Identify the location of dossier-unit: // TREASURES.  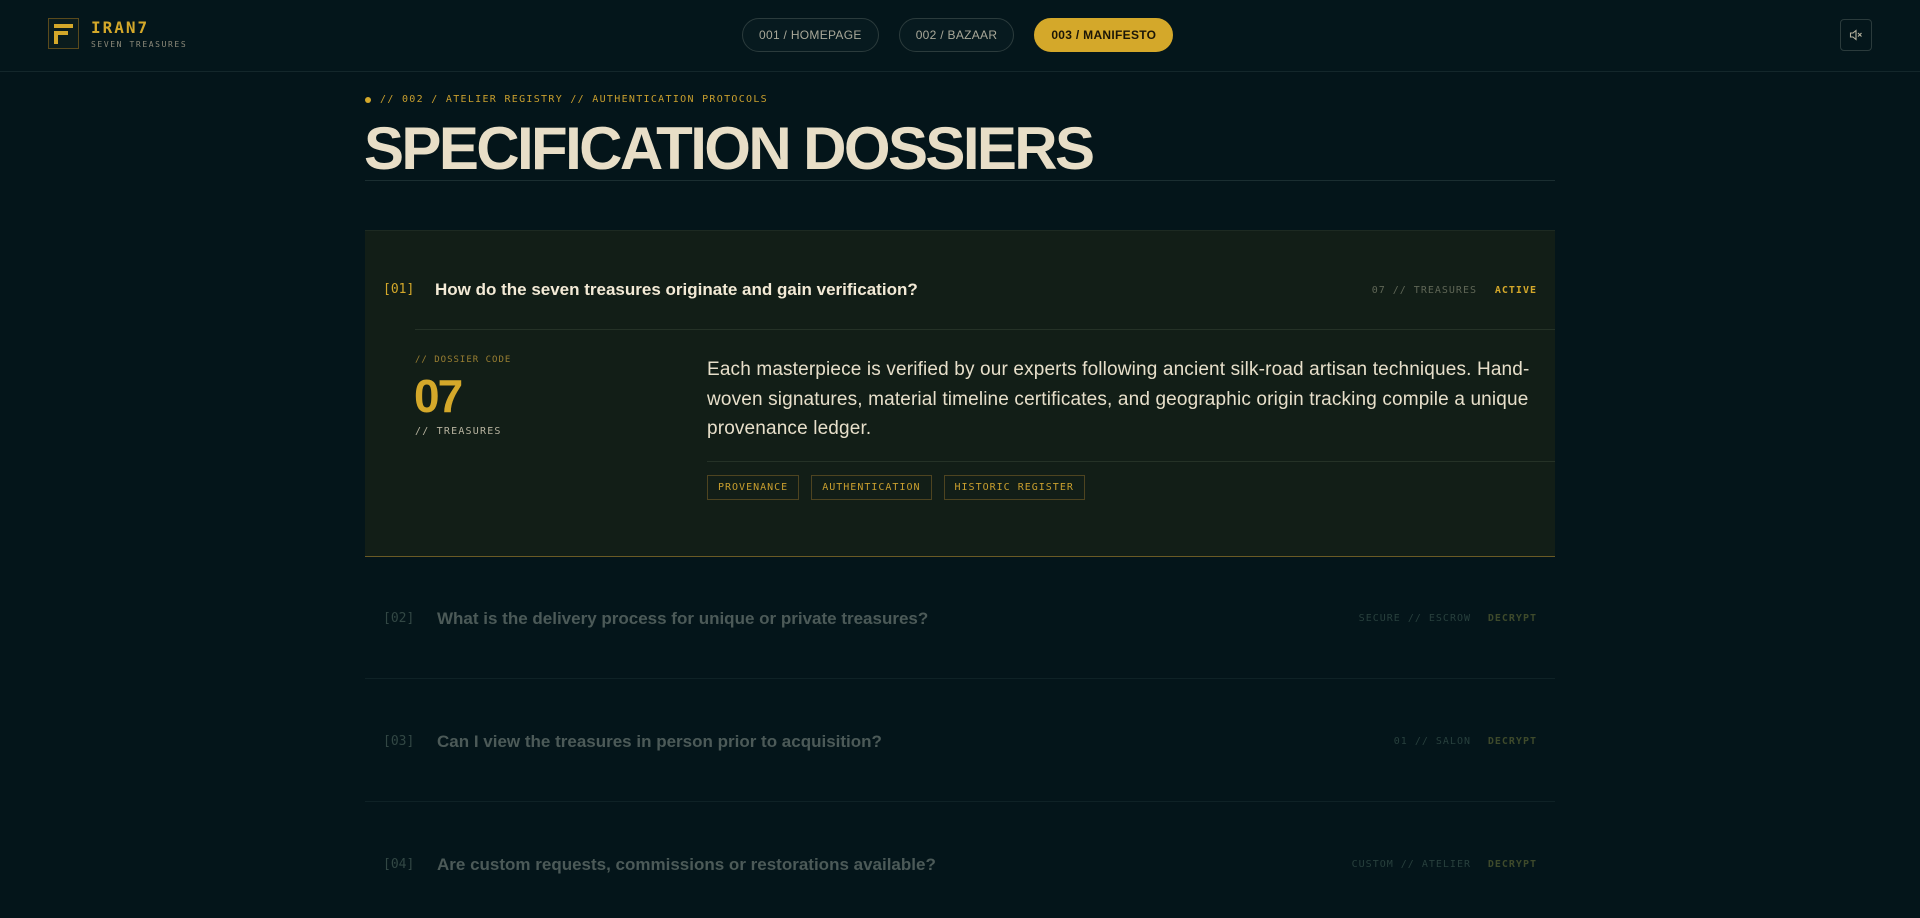
(458, 431).